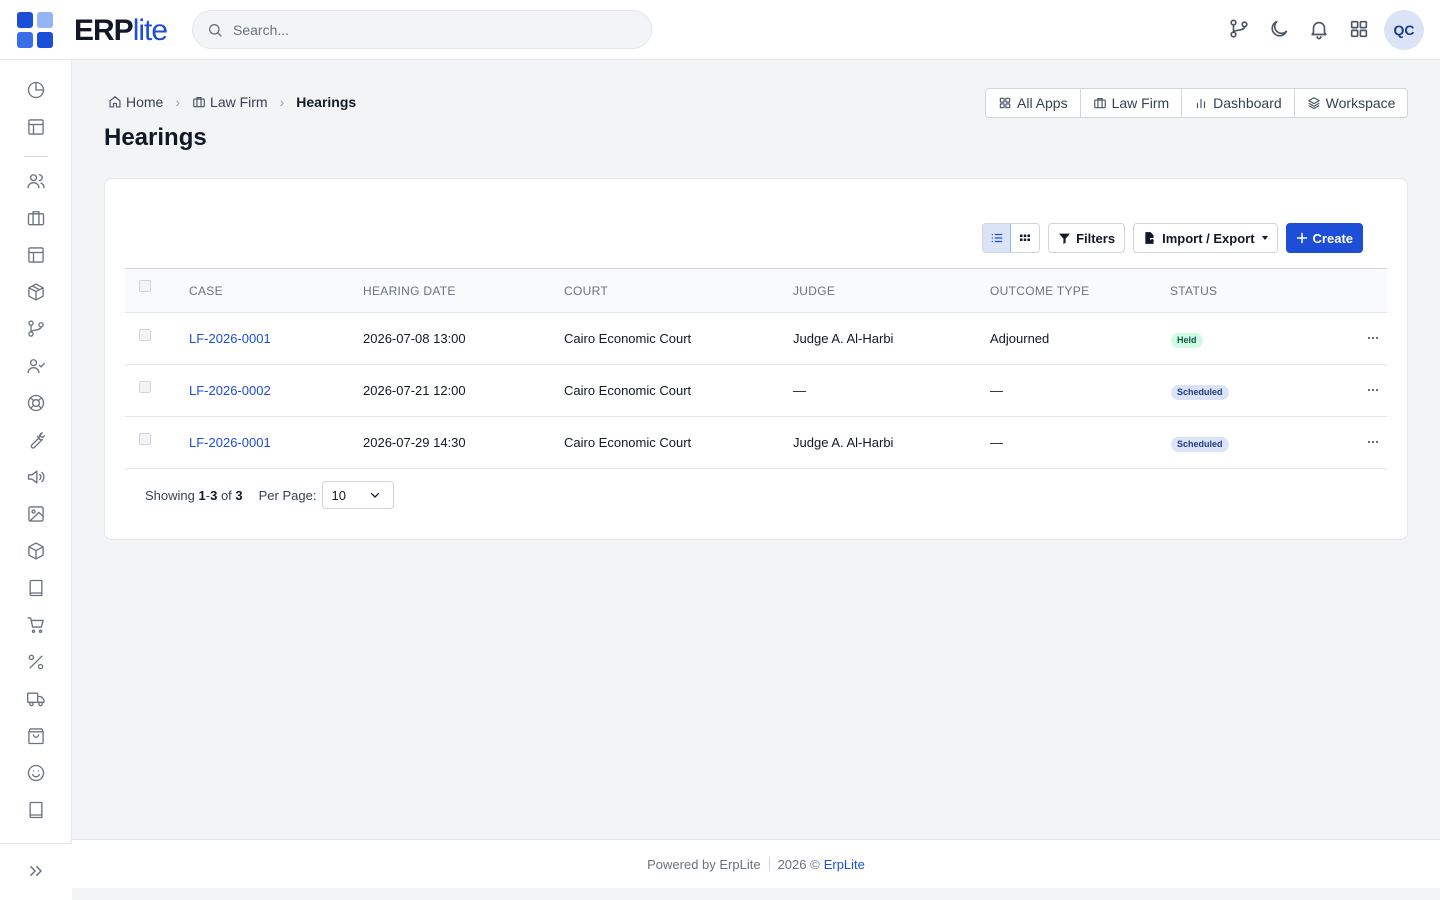 This screenshot has width=1440, height=900. What do you see at coordinates (121, 31) in the screenshot?
I see `app-logo: ERPlite` at bounding box center [121, 31].